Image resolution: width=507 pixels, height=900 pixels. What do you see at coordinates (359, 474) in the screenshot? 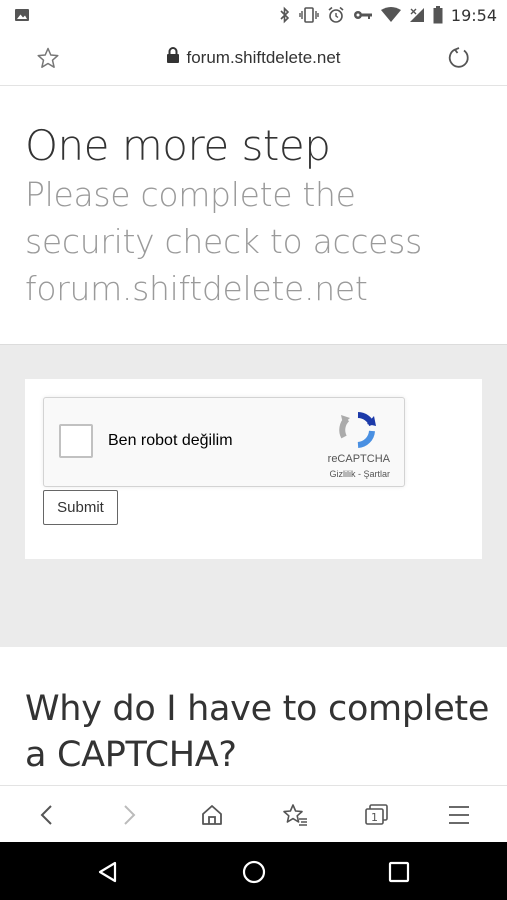
I see `recaptcha-privacy-terms-link: Gizlilik - Şartlar` at bounding box center [359, 474].